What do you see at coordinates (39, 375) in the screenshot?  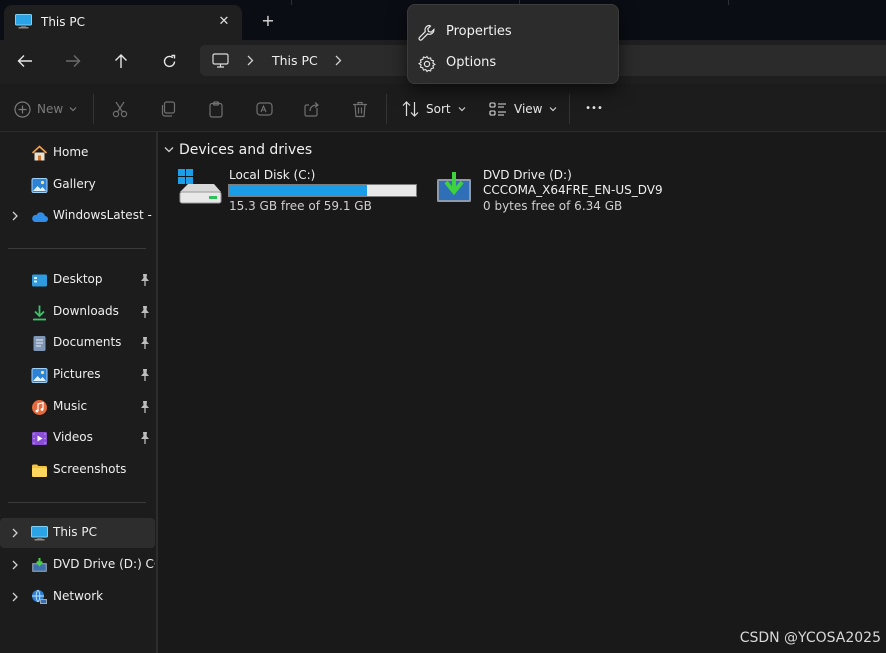 I see `pictures-icon` at bounding box center [39, 375].